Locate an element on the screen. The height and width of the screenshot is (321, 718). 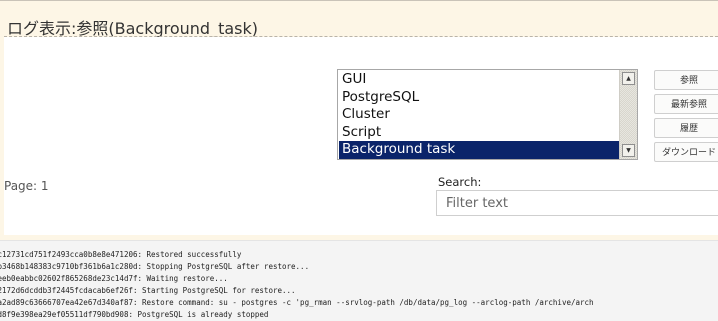
scroll-down-button: ▼ is located at coordinates (628, 150).